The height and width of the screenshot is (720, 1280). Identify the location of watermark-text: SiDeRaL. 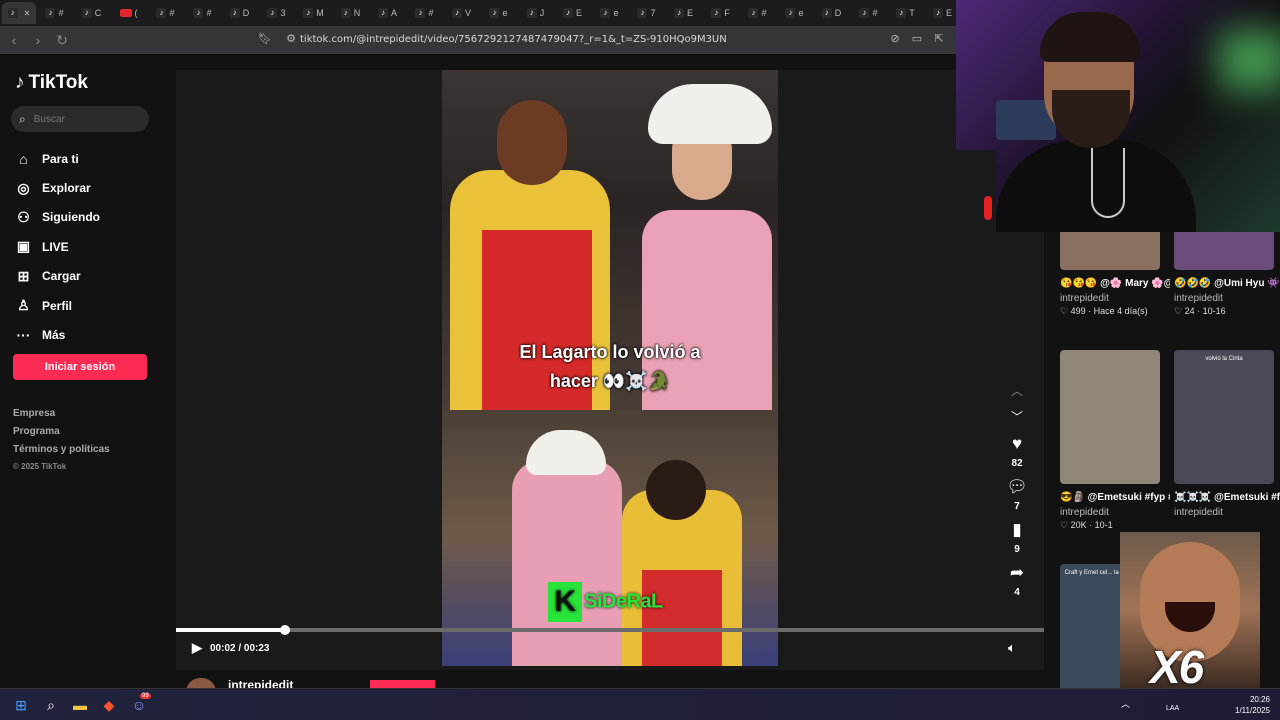
(623, 601).